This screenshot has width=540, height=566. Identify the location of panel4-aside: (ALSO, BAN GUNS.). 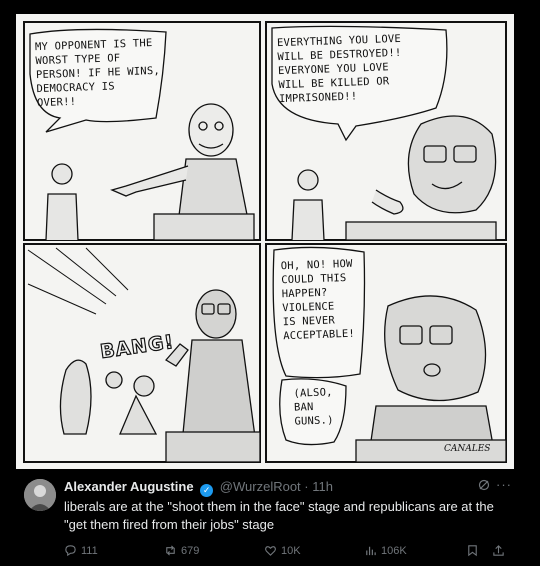
(313, 406).